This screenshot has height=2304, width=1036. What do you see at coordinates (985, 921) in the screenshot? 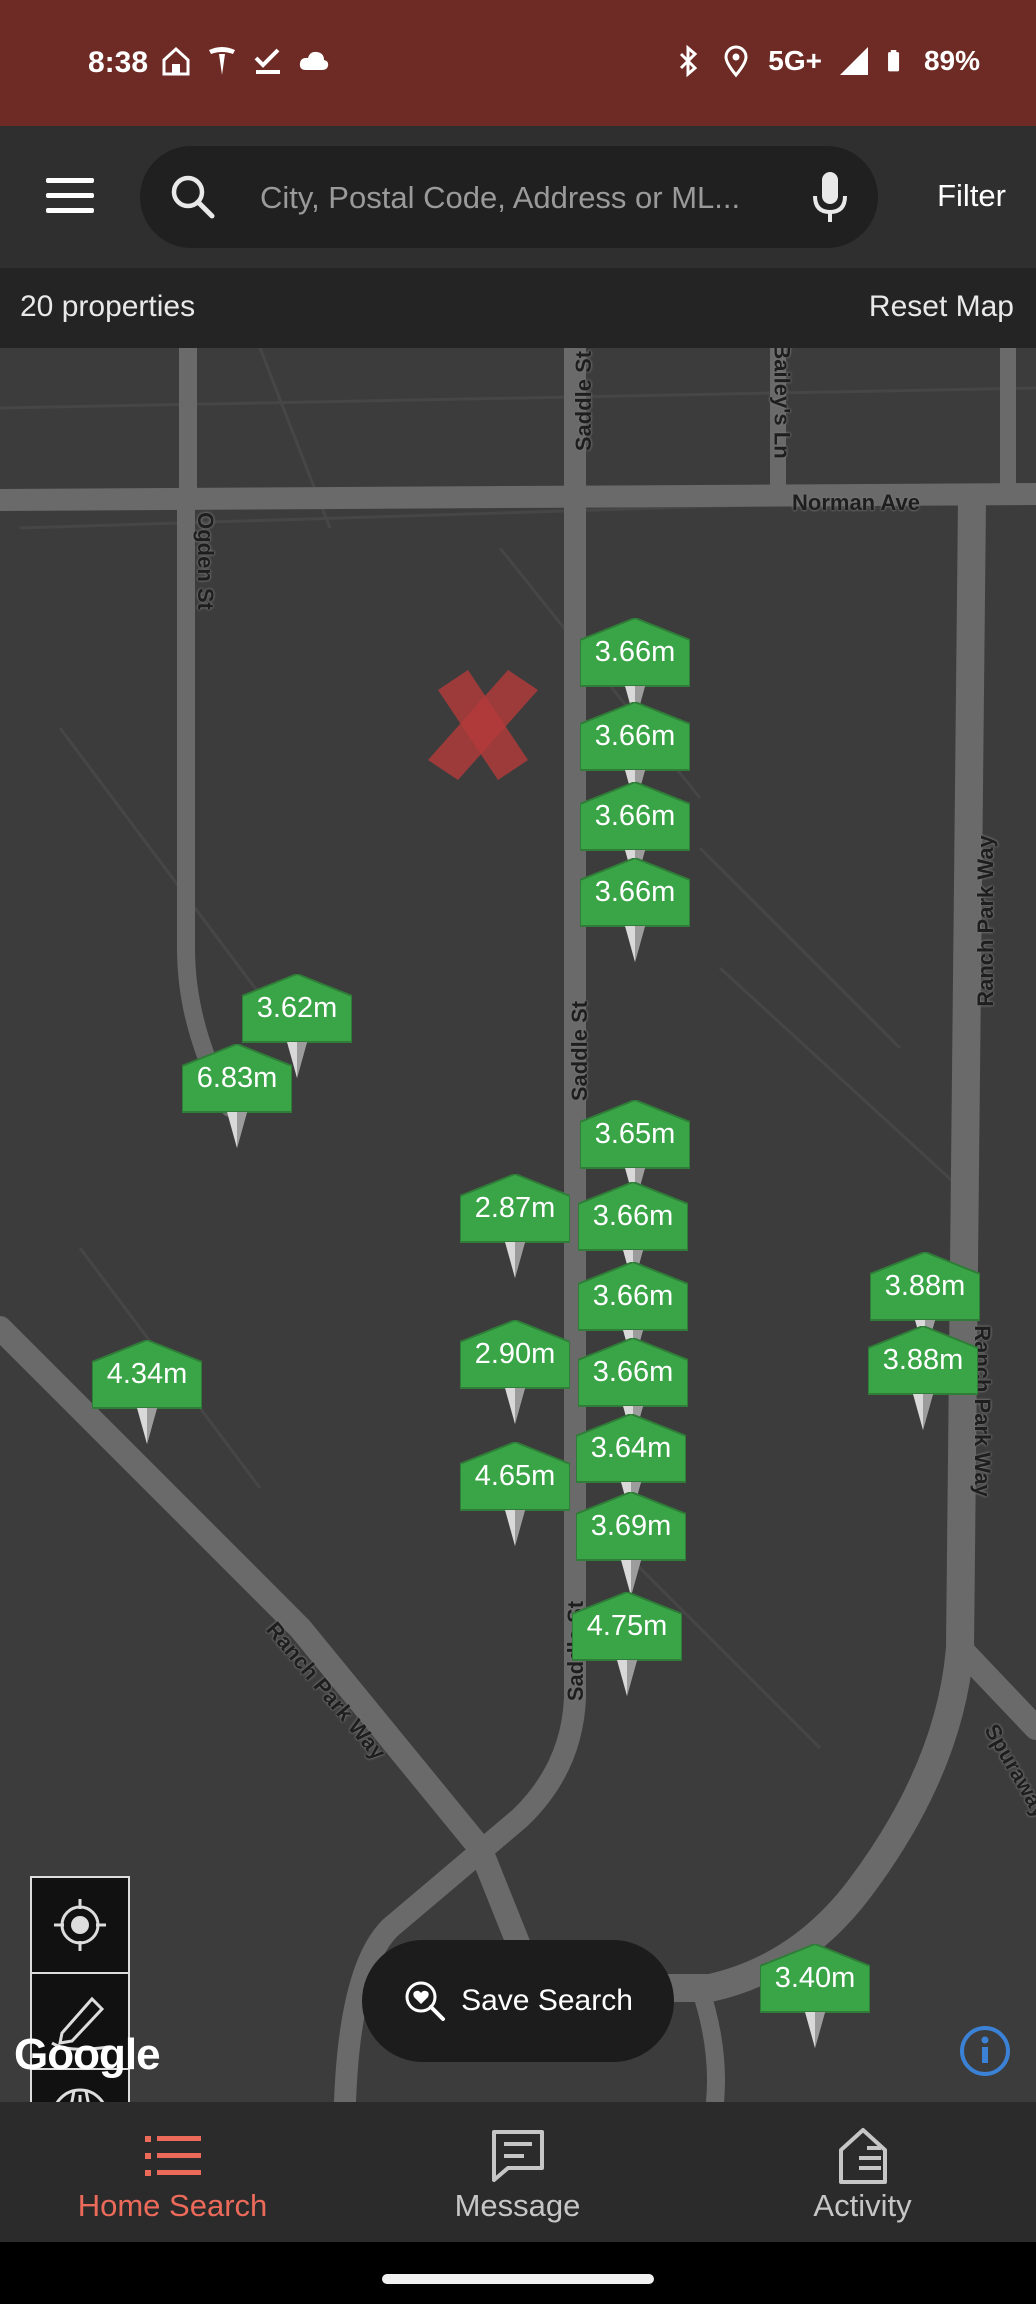
I see `street-label: Ranch Park Way` at bounding box center [985, 921].